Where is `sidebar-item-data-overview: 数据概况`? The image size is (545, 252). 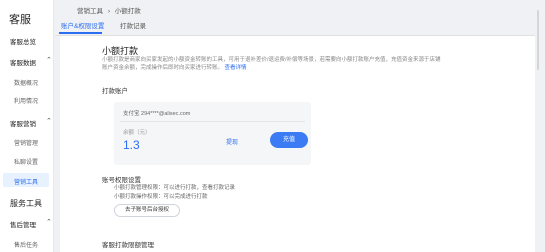
sidebar-item-data-overview: 数据概况 is located at coordinates (26, 82).